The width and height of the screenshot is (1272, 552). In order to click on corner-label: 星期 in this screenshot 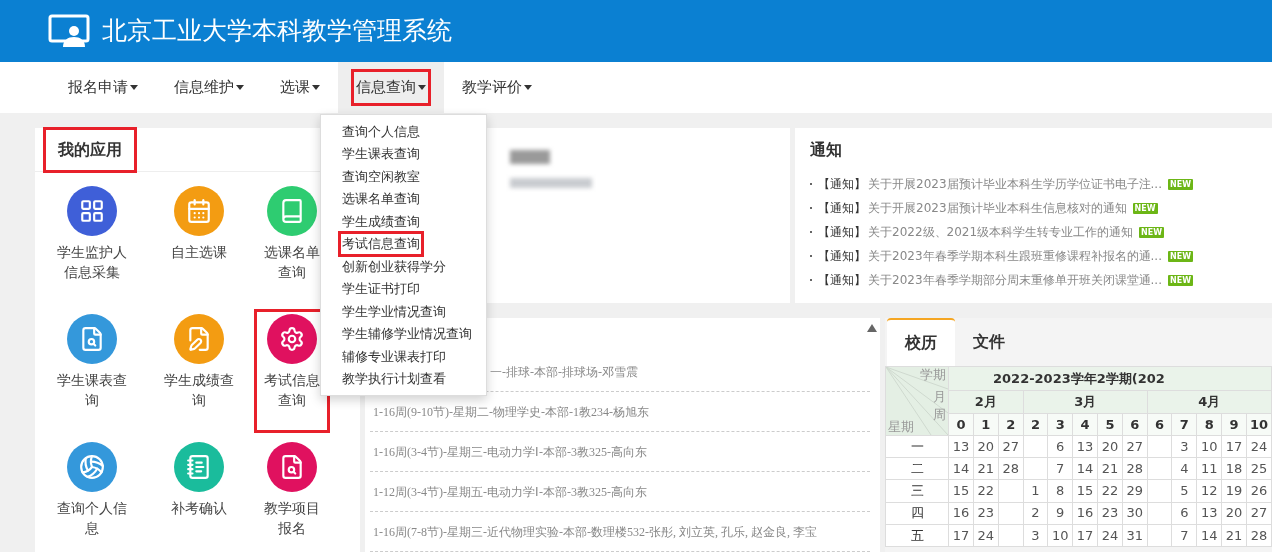, I will do `click(901, 427)`.